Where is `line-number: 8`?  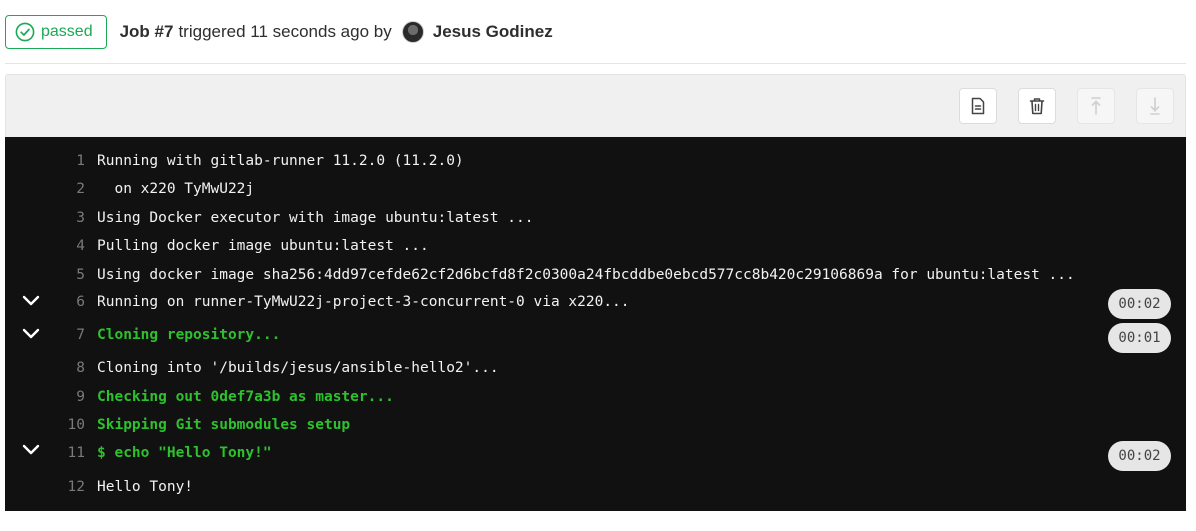 line-number: 8 is located at coordinates (65, 368).